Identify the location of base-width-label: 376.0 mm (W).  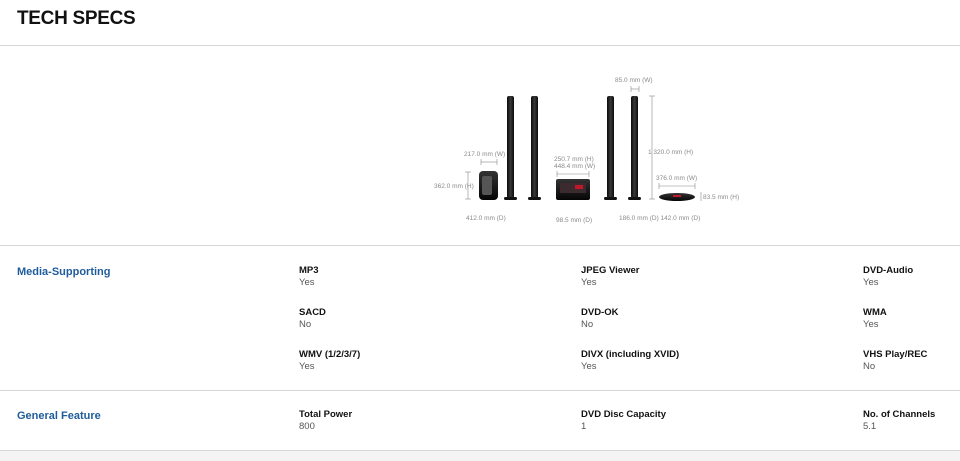
(676, 178).